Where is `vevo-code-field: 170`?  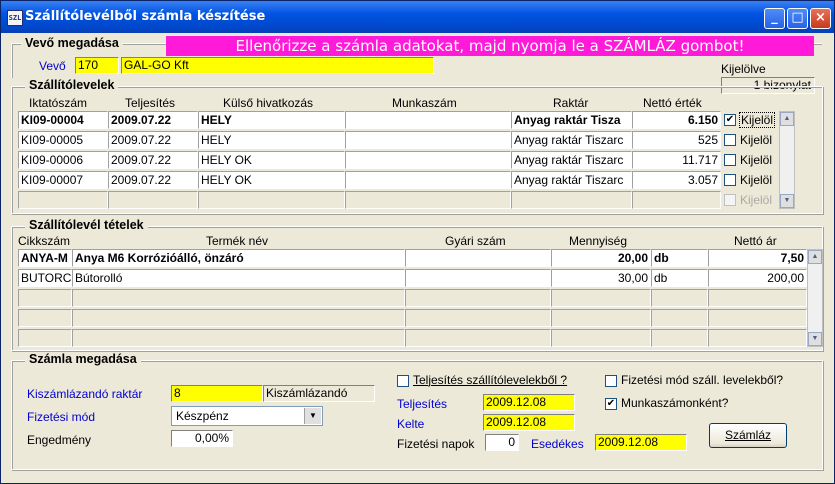 vevo-code-field: 170 is located at coordinates (97, 65).